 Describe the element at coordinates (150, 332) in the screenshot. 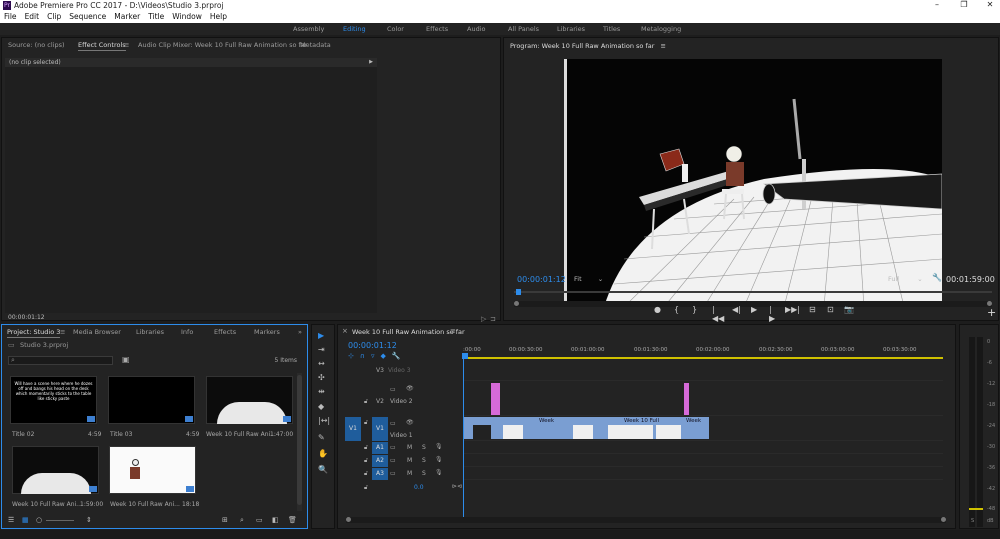

I see `tab-libraries: Libraries` at that location.